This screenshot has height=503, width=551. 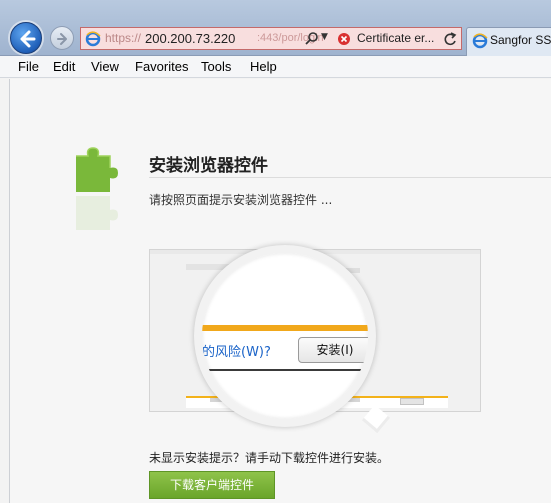 What do you see at coordinates (350, 177) in the screenshot?
I see `title-divider` at bounding box center [350, 177].